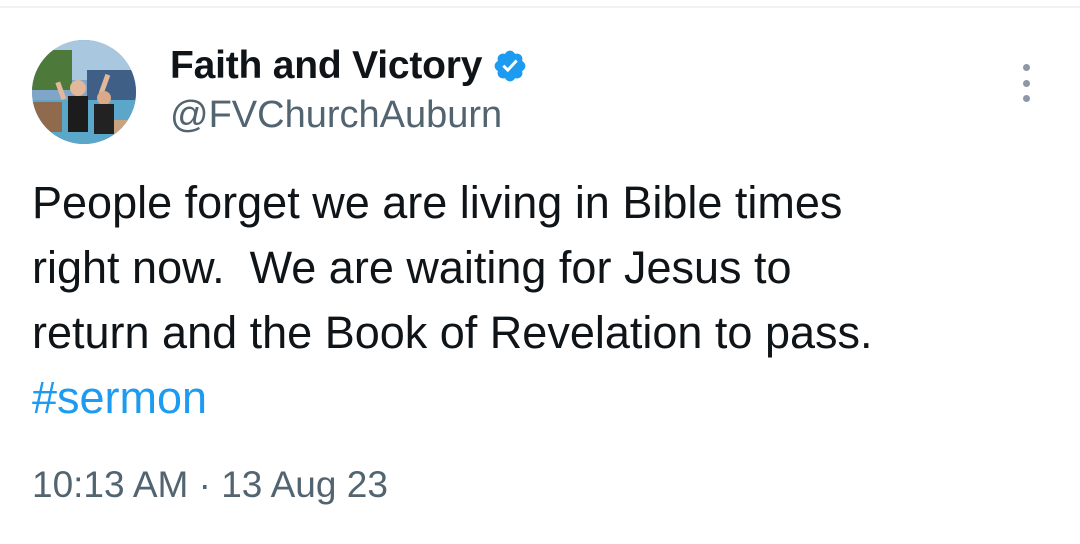 Image resolution: width=1080 pixels, height=544 pixels. I want to click on tweet-date: 13 Aug 23, so click(304, 484).